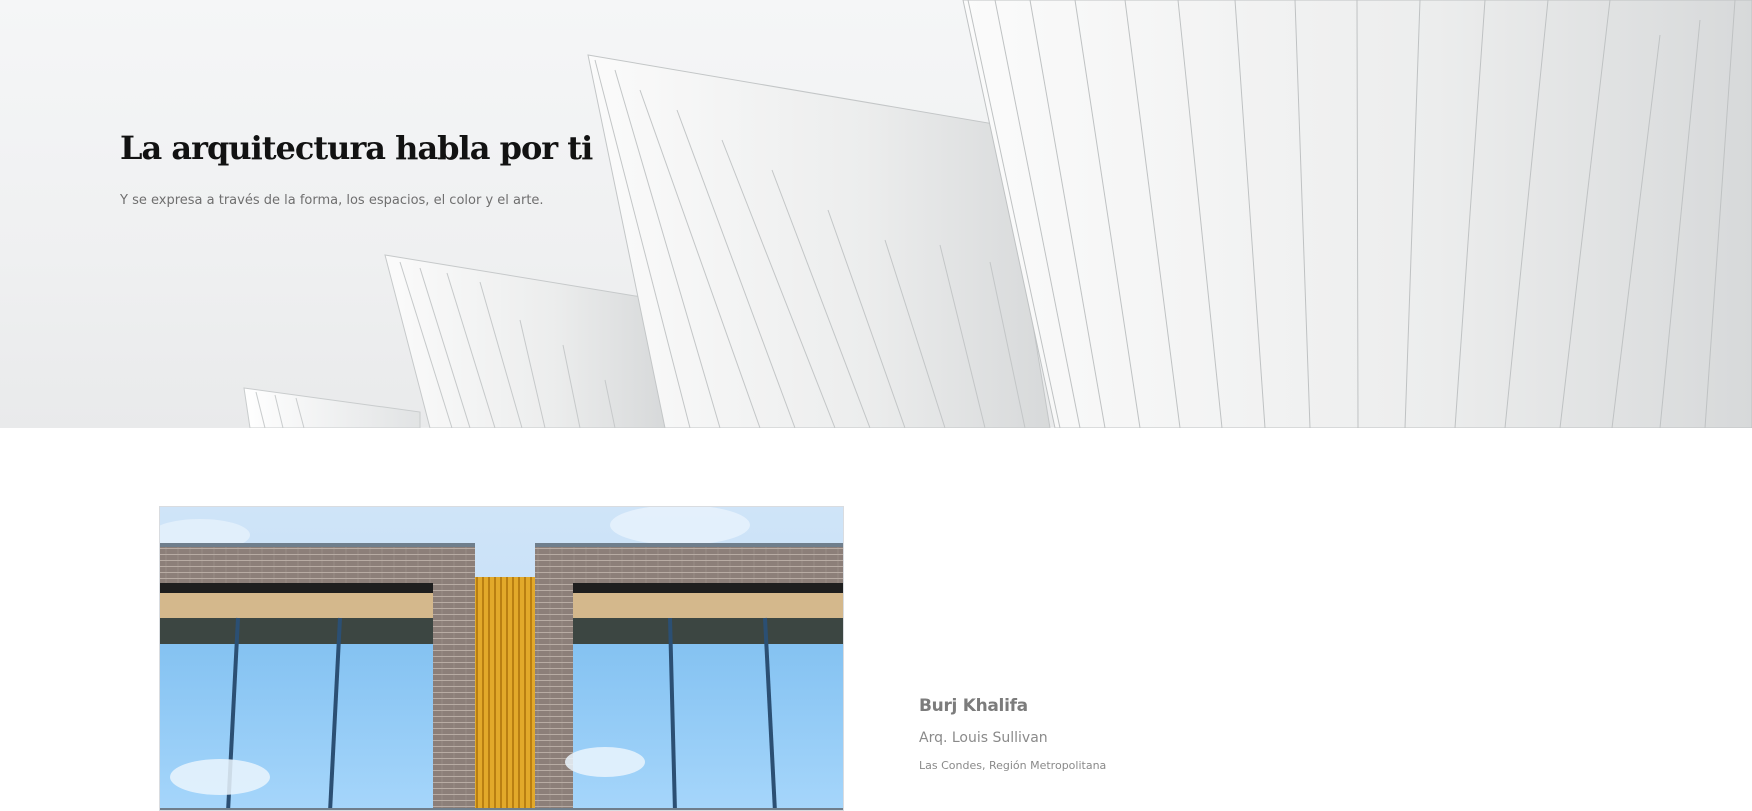 The image size is (1752, 811). What do you see at coordinates (1219, 706) in the screenshot?
I see `project-name: Burj Khalifa` at bounding box center [1219, 706].